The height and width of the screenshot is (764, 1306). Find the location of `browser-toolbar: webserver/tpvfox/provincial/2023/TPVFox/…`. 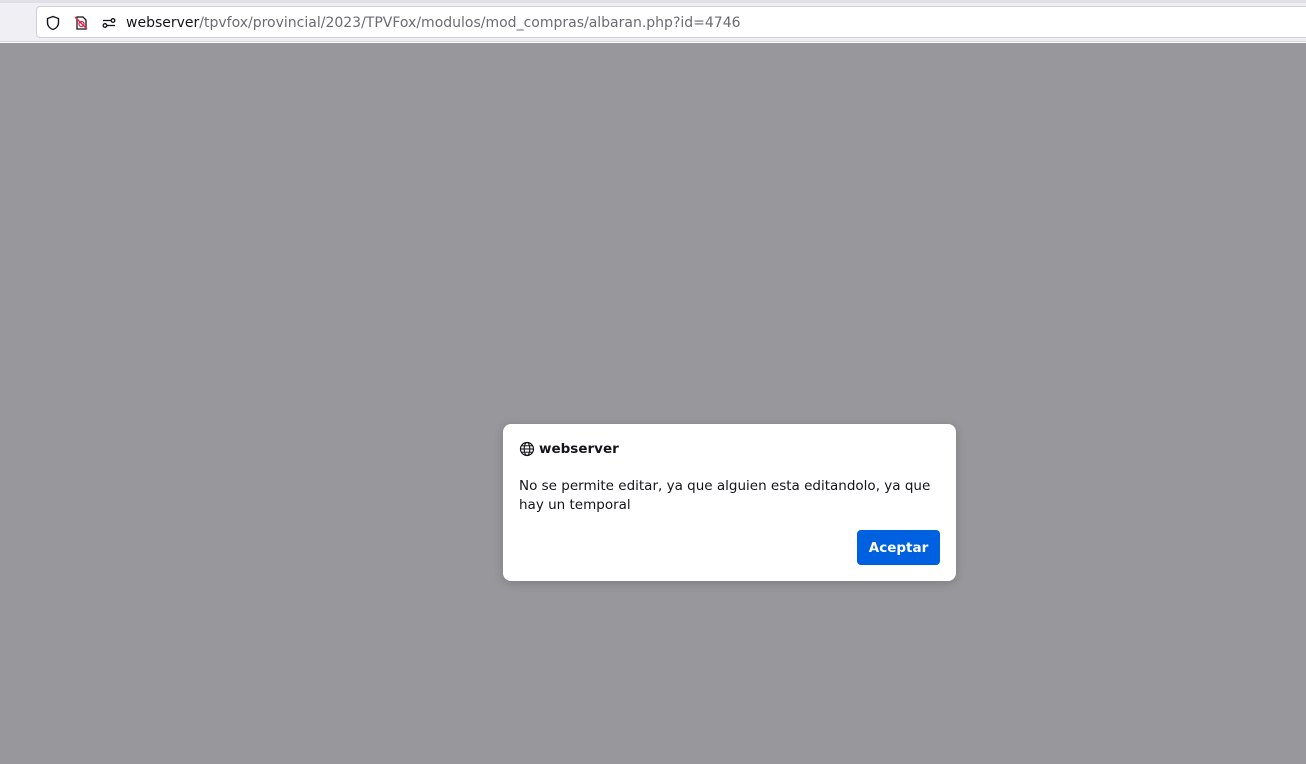

browser-toolbar: webserver/tpvfox/provincial/2023/TPVFox/… is located at coordinates (653, 21).